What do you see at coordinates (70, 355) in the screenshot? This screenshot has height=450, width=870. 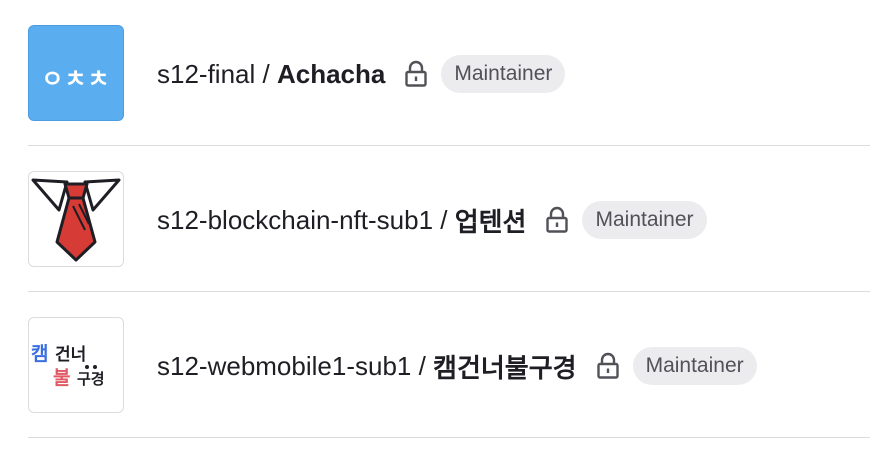 I see `svg-text: 건너` at bounding box center [70, 355].